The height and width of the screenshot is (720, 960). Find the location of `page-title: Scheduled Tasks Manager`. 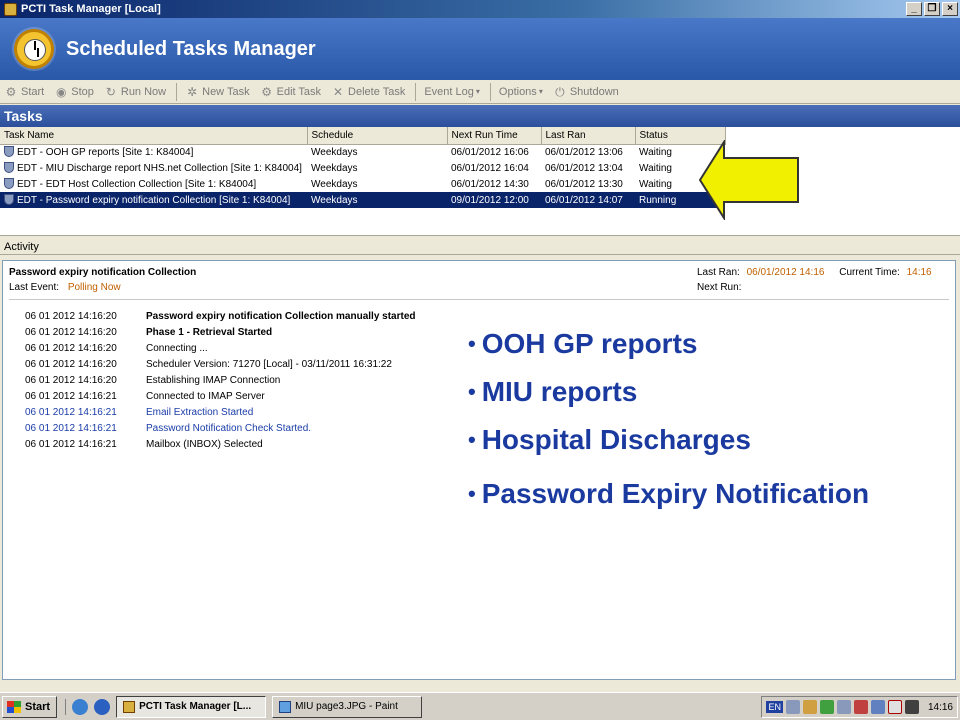

page-title: Scheduled Tasks Manager is located at coordinates (191, 48).